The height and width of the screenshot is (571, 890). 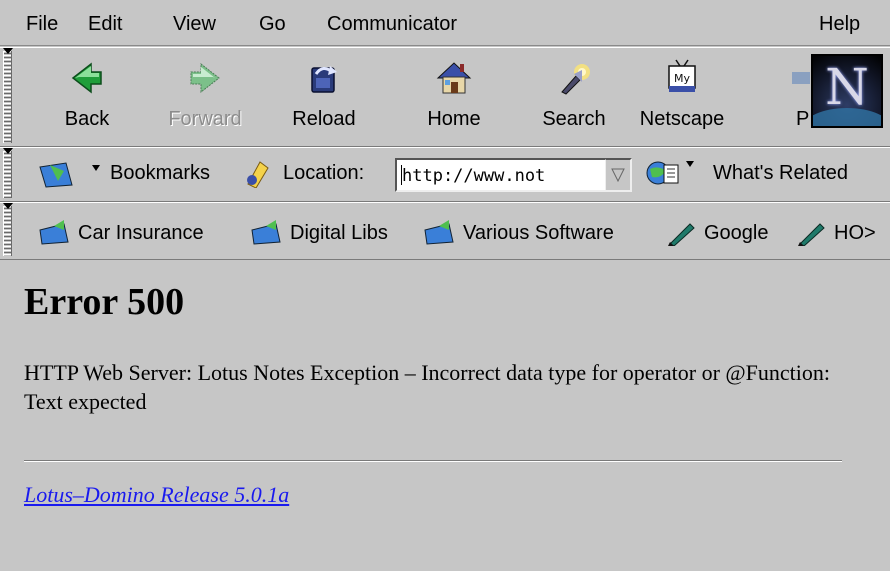 What do you see at coordinates (392, 24) in the screenshot?
I see `menu-communicator: Communicator` at bounding box center [392, 24].